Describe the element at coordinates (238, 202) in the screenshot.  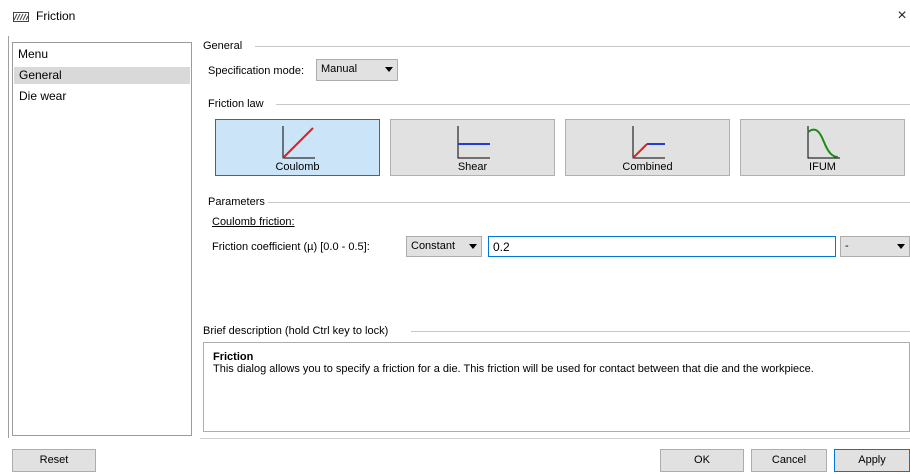
I see `parameters-section-label: Parameters` at that location.